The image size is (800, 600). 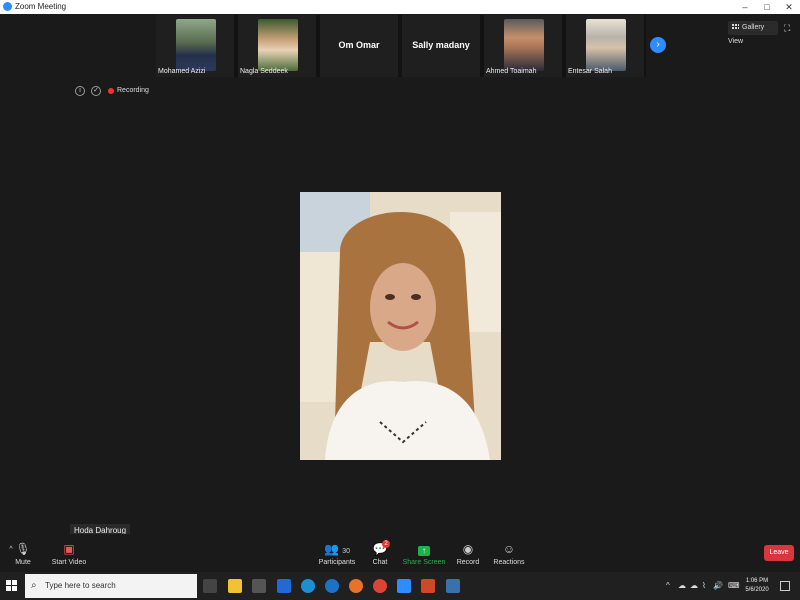 I want to click on participant-tile: Sally madany, so click(x=441, y=46).